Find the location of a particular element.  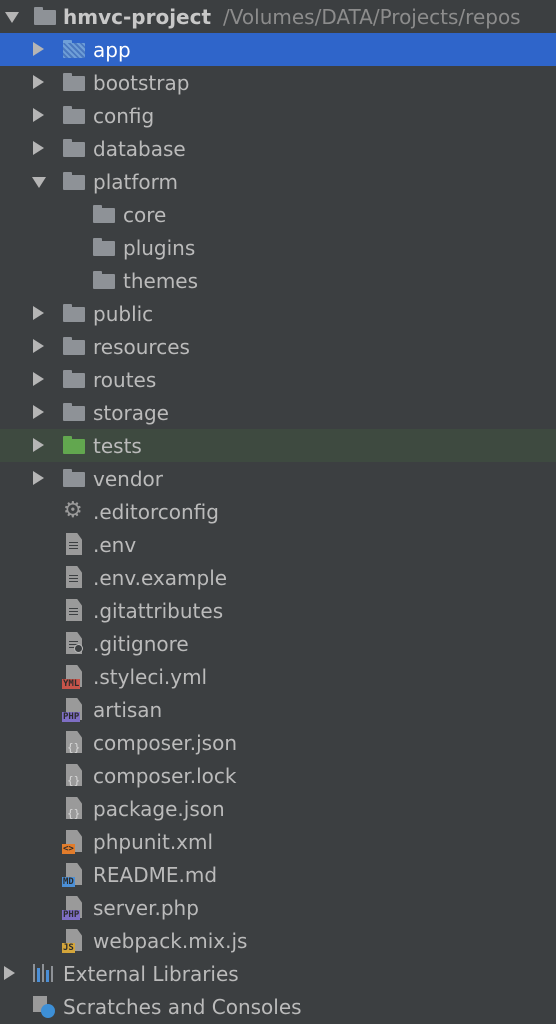

tree-item-scratches-and-consoles: Scratches and Consoles is located at coordinates (278, 1006).